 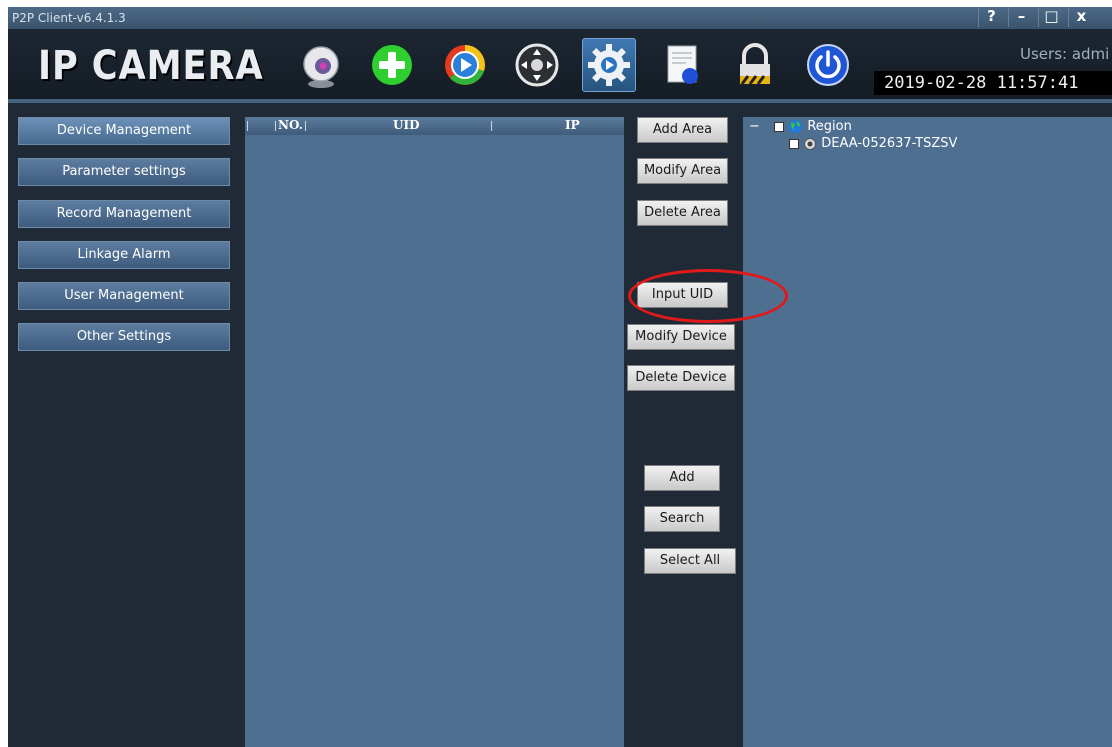 What do you see at coordinates (290, 125) in the screenshot?
I see `column-header-no: NO.` at bounding box center [290, 125].